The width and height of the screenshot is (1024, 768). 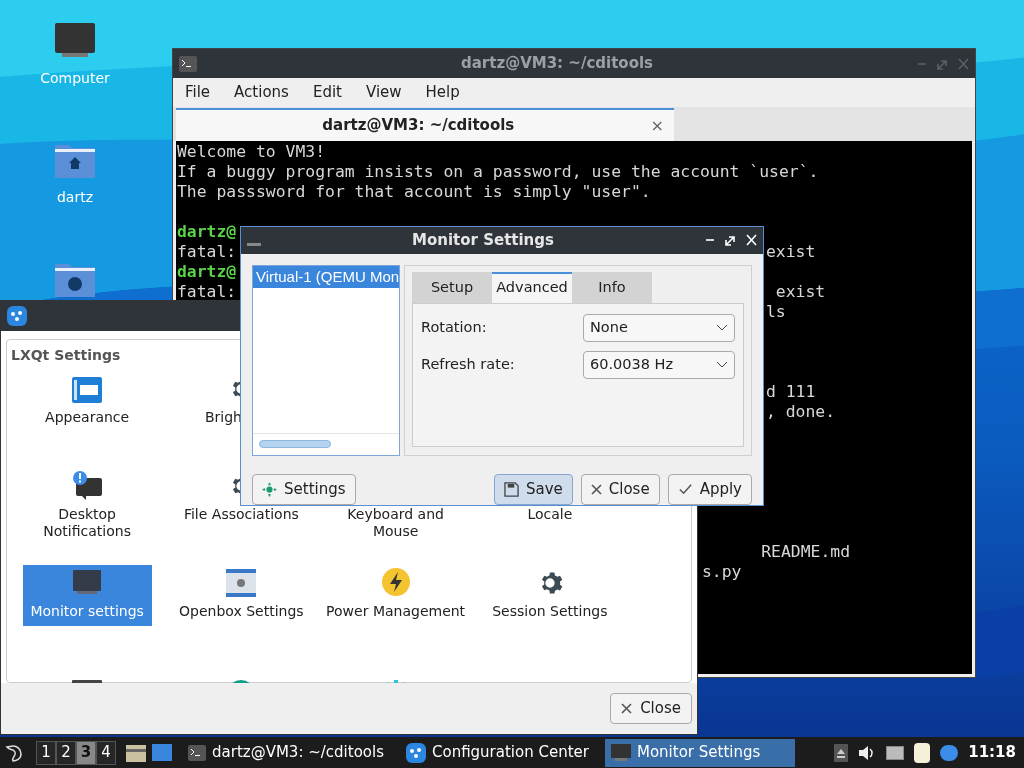 I want to click on window-title: Monitor Settings, so click(x=483, y=241).